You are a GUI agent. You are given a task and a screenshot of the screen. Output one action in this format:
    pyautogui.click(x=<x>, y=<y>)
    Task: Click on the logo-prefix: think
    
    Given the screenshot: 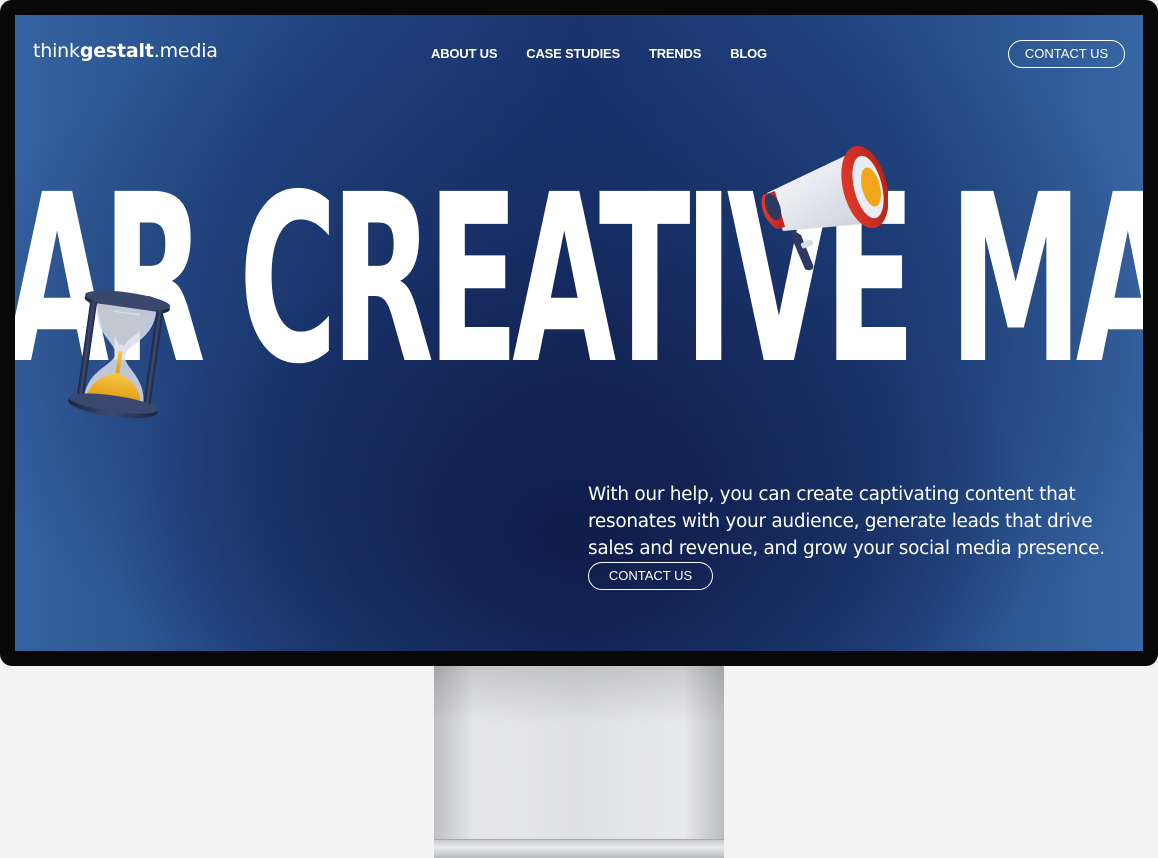 What is the action you would take?
    pyautogui.click(x=56, y=51)
    